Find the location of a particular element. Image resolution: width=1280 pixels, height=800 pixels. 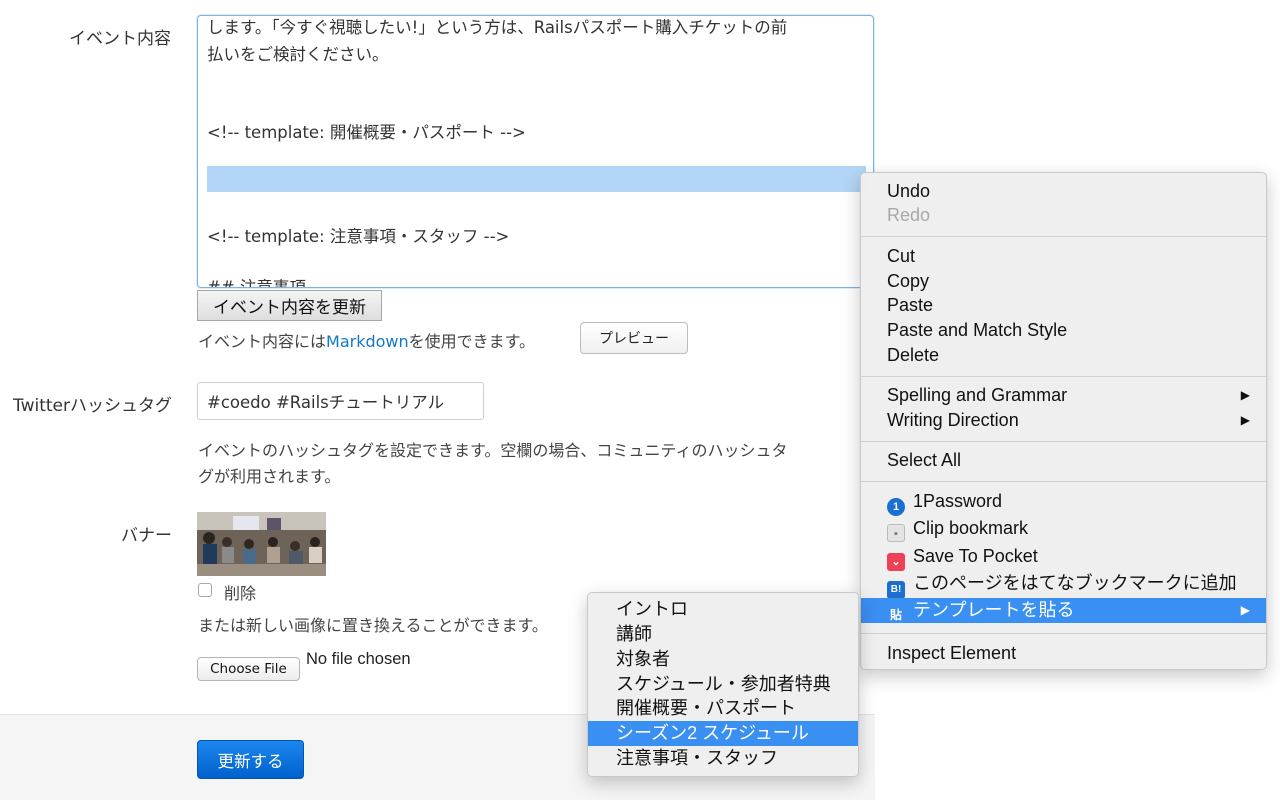

hashtag-help-line2: グが利用されます。 is located at coordinates (269, 476).